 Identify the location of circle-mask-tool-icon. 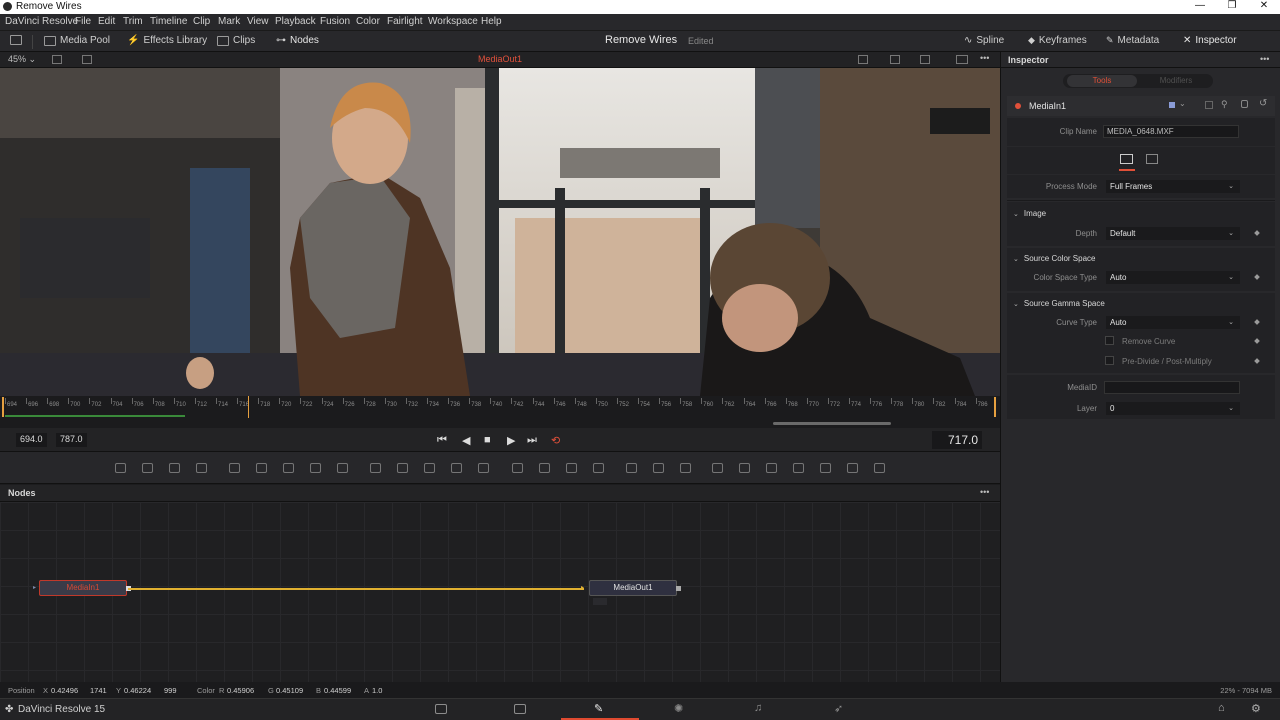
(544, 468).